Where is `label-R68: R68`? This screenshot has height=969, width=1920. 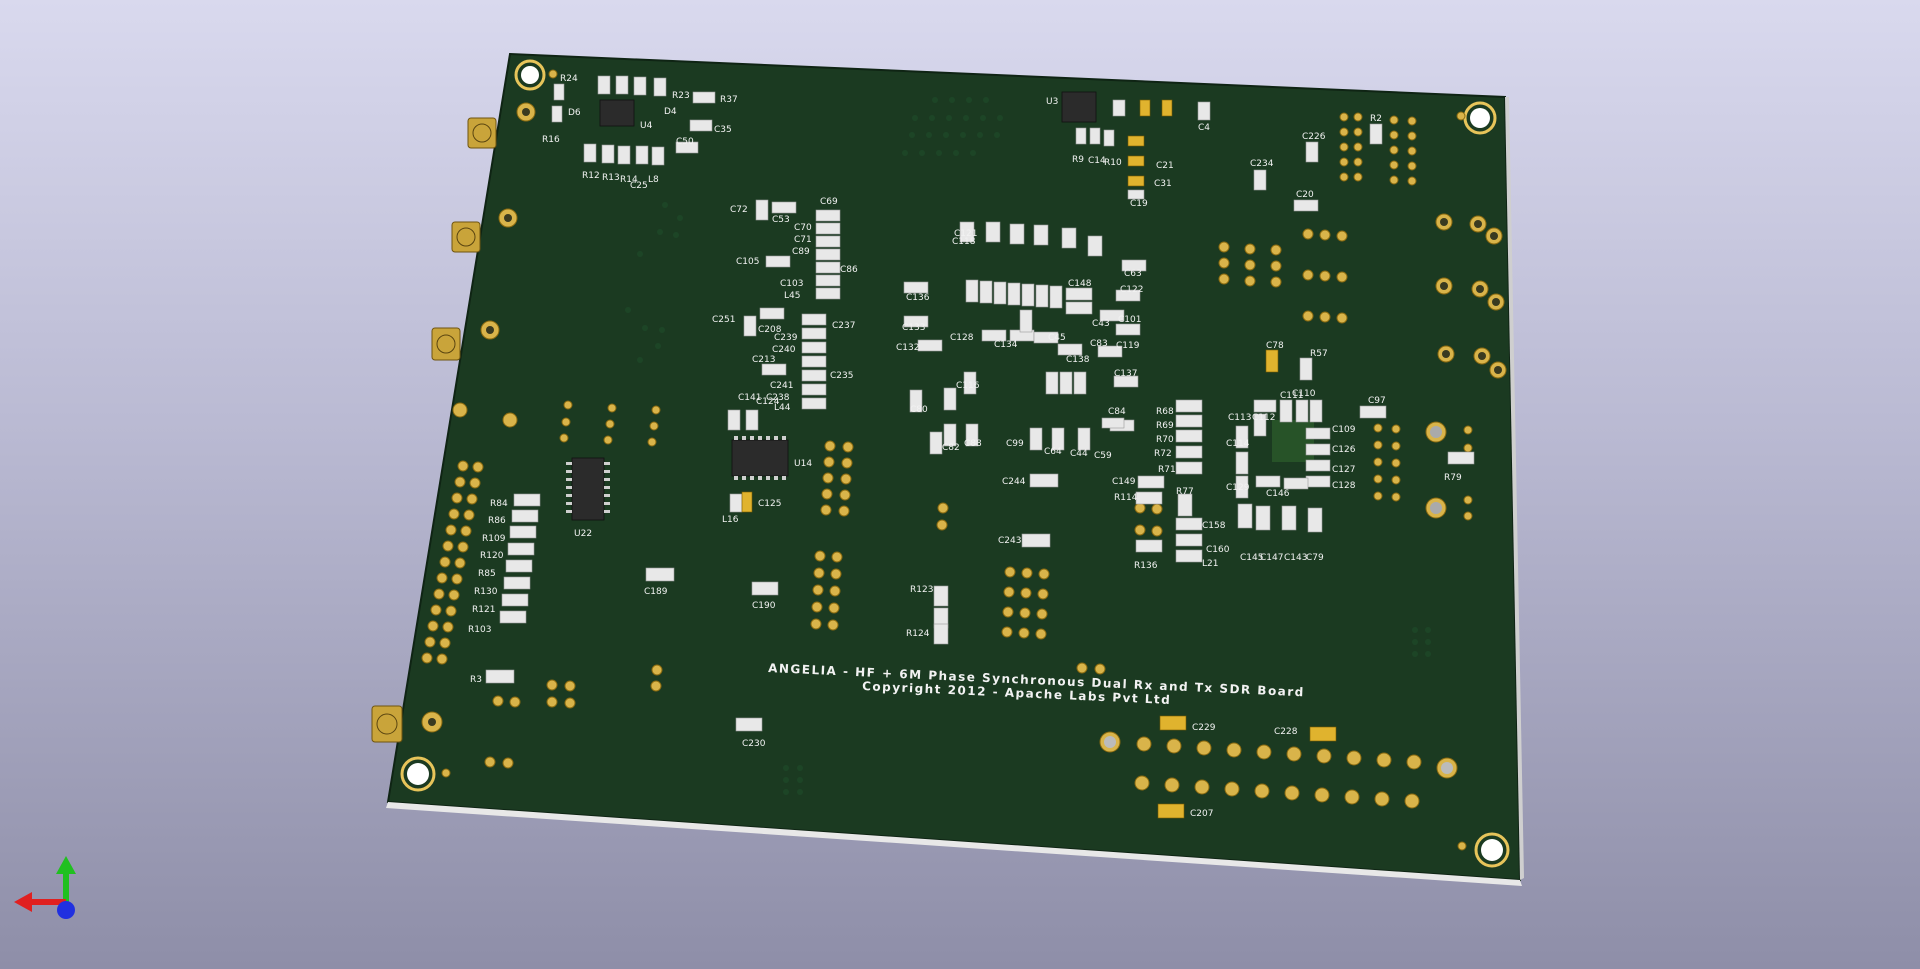 label-R68: R68 is located at coordinates (1165, 412).